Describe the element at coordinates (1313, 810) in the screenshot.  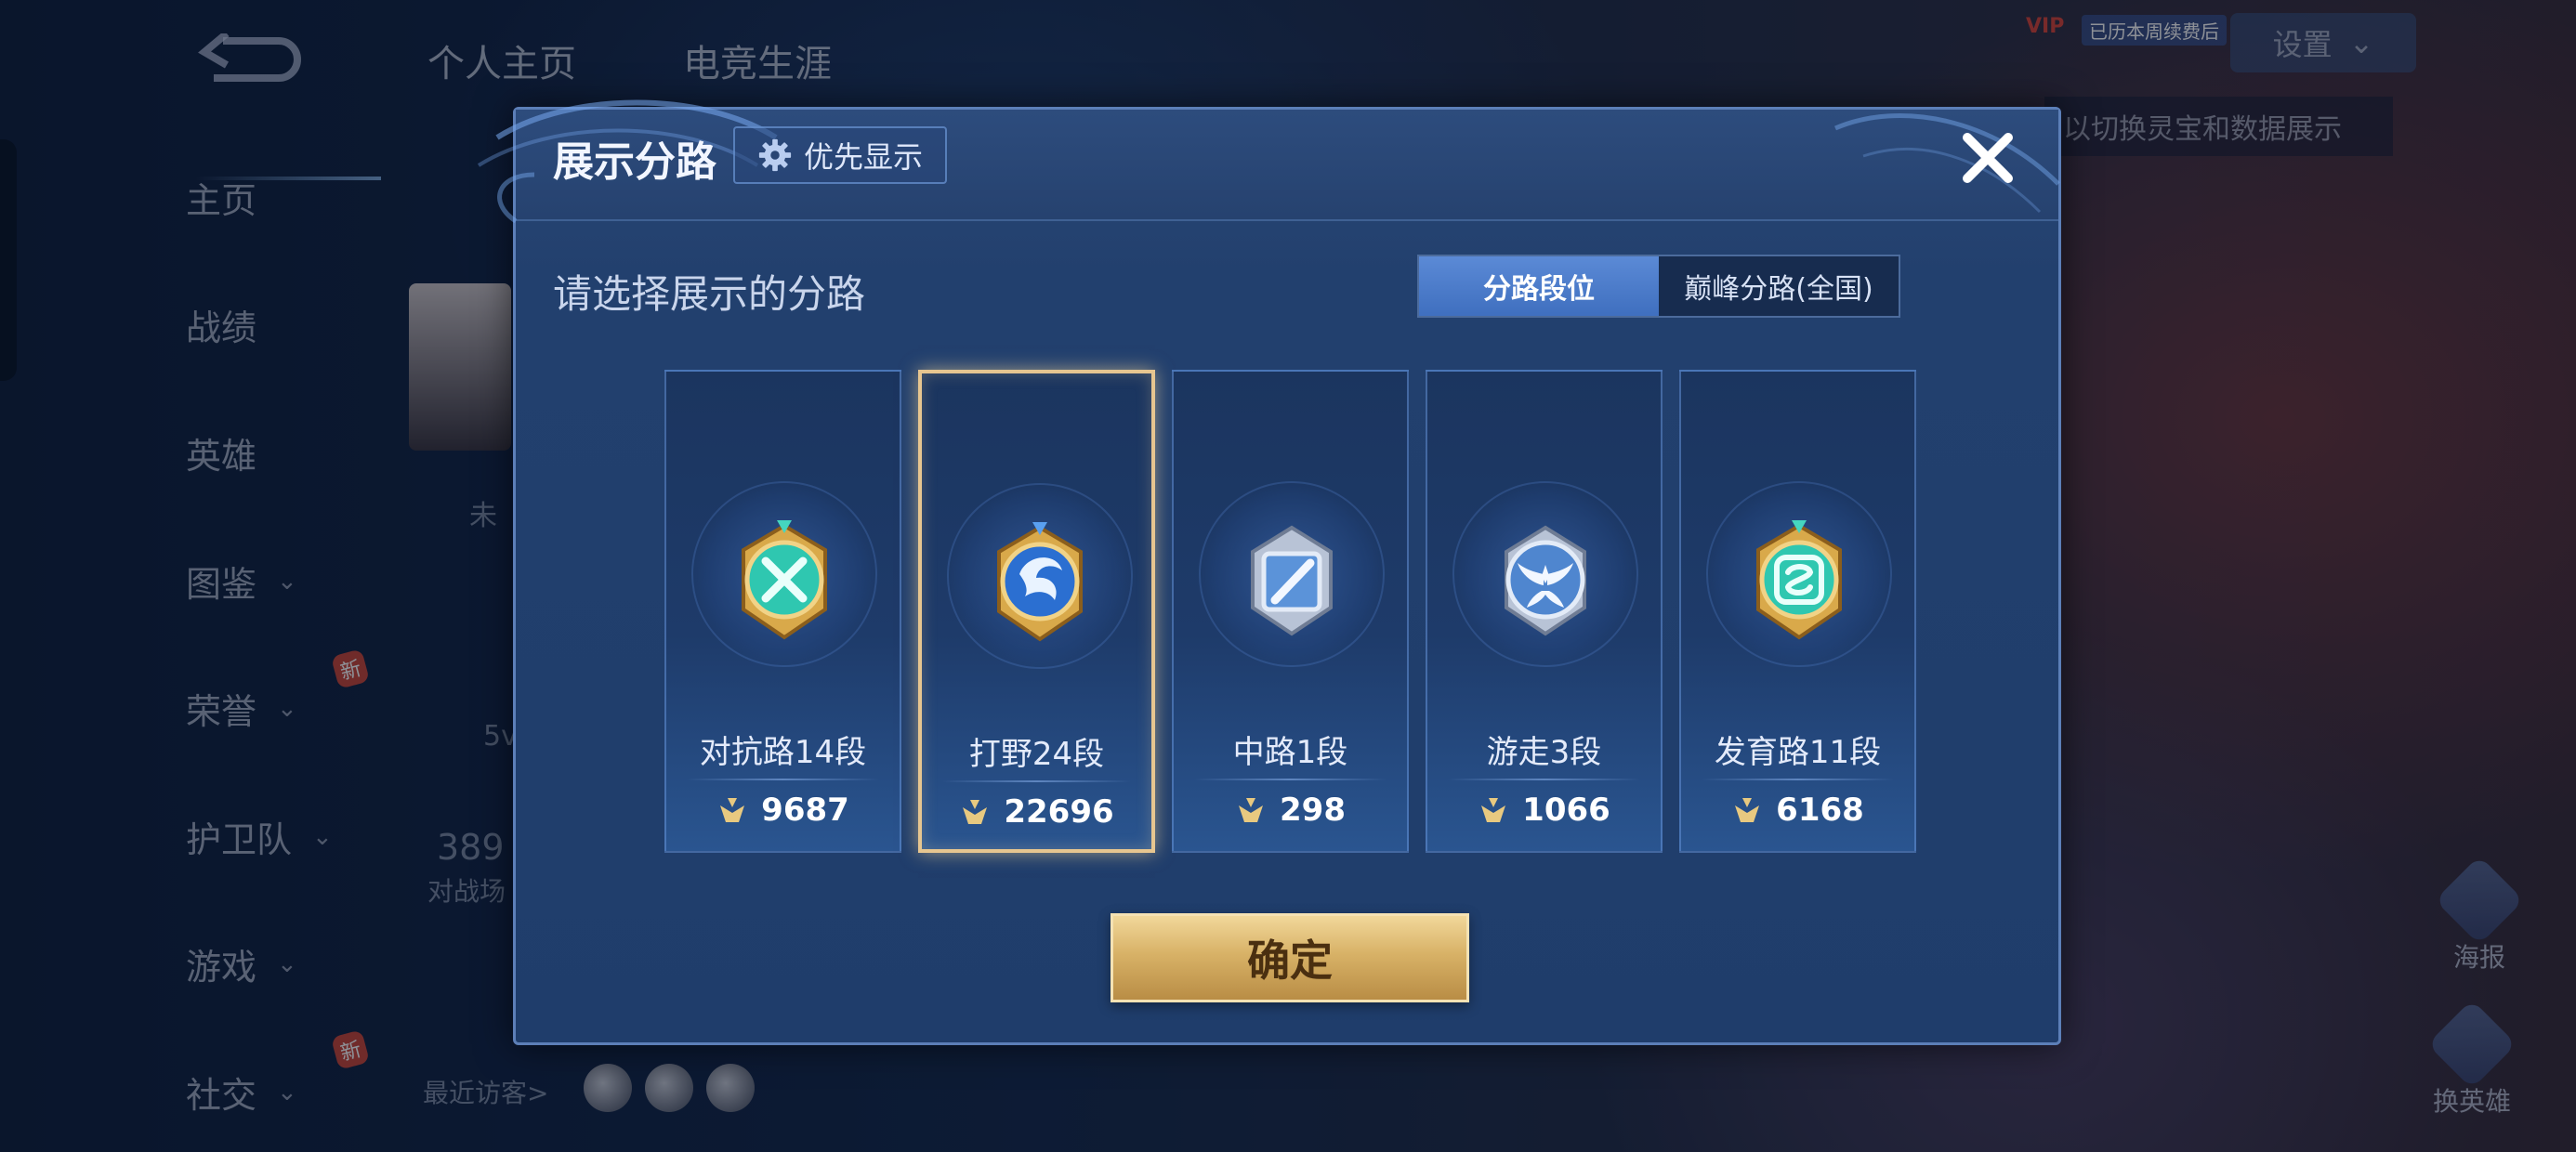
I see `lane-score-value: 298` at that location.